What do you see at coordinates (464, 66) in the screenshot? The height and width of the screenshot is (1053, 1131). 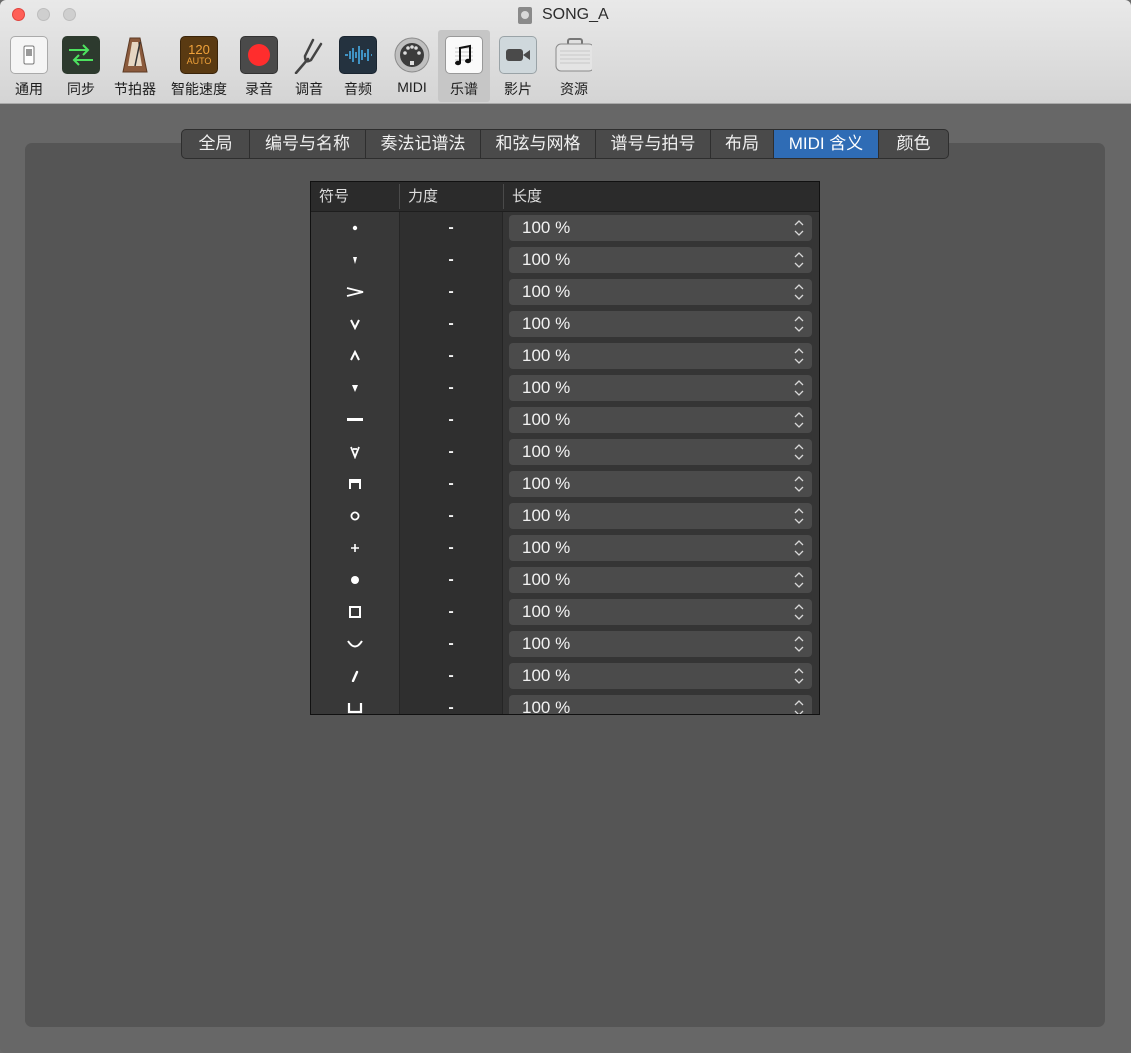 I see `toolbar-item-score: 乐谱` at bounding box center [464, 66].